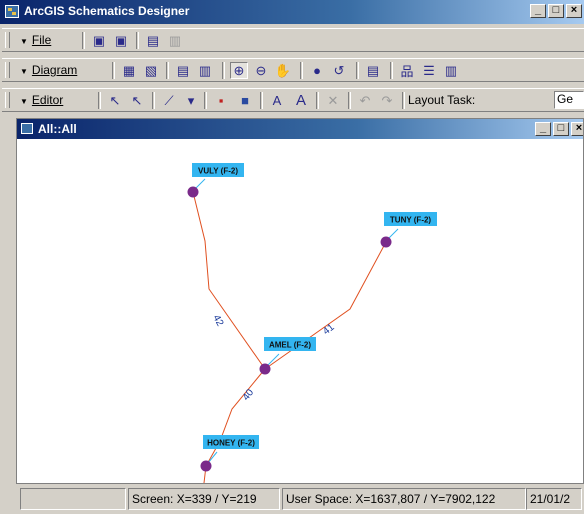 This screenshot has width=584, height=514. What do you see at coordinates (183, 70) in the screenshot?
I see `copy-icon: ▤` at bounding box center [183, 70].